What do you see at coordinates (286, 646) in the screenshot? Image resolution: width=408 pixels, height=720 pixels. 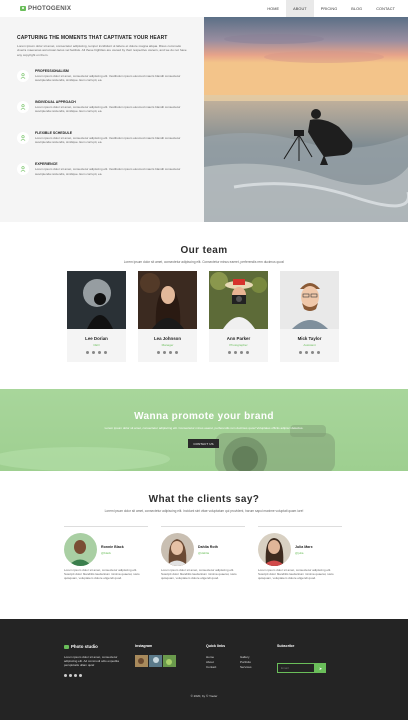 I see `subscribe-heading: Subscribe` at bounding box center [286, 646].